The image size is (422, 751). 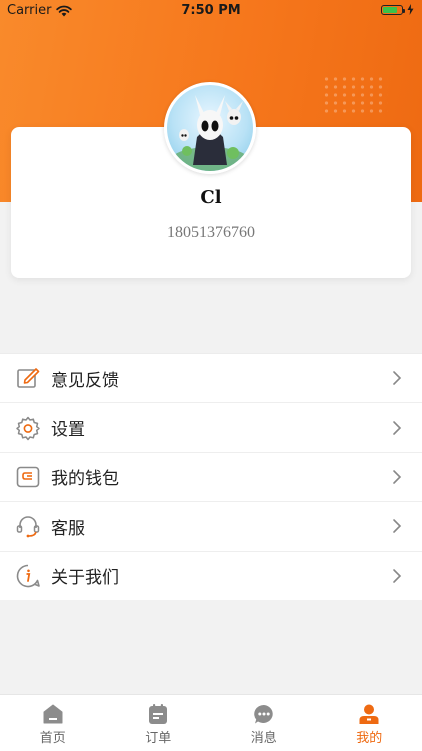 What do you see at coordinates (28, 428) in the screenshot?
I see `gear-icon` at bounding box center [28, 428].